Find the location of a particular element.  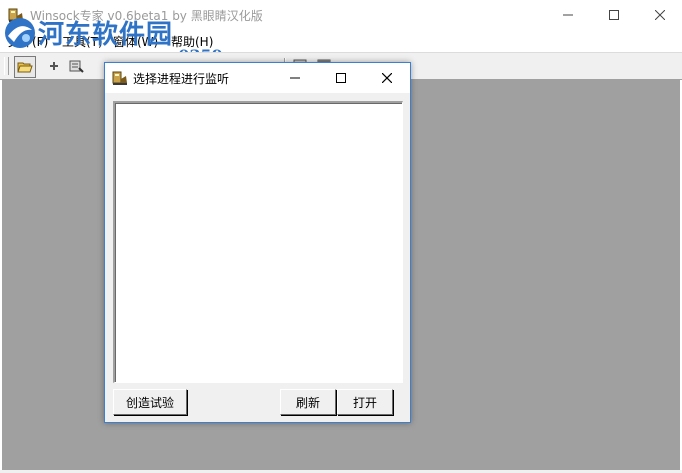

dialog-minimize-button is located at coordinates (295, 78).